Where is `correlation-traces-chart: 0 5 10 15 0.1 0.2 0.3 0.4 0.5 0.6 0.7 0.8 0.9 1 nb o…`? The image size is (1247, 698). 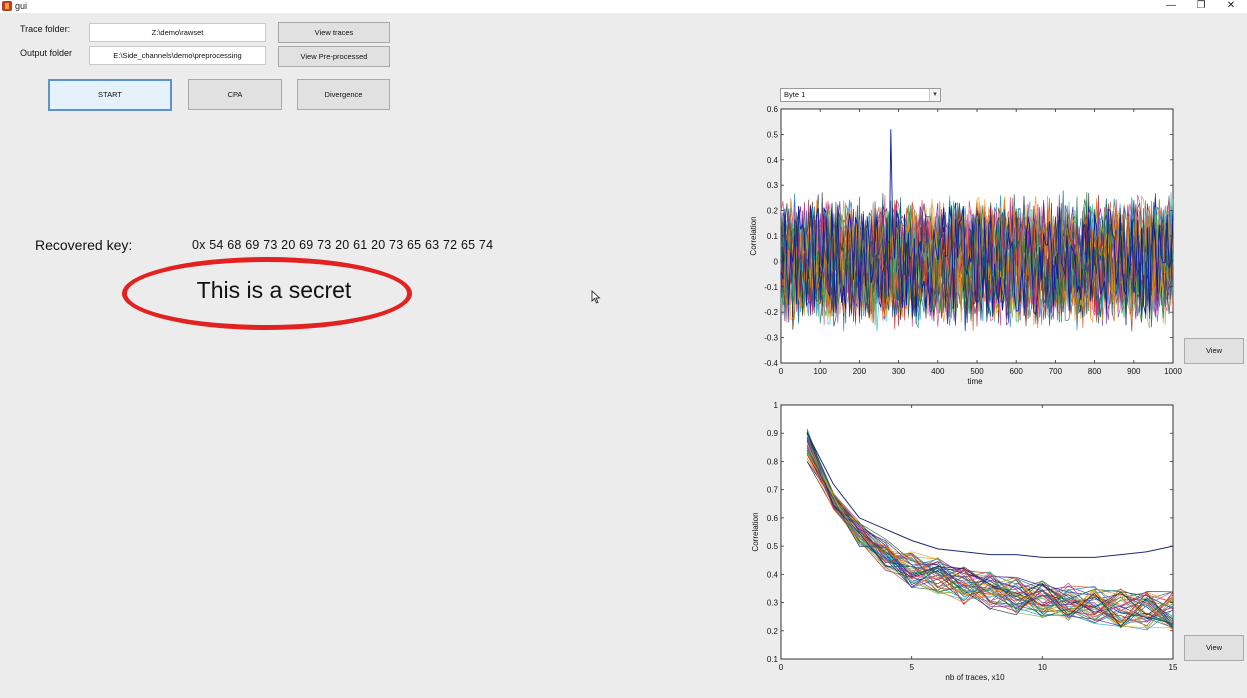 correlation-traces-chart: 0 5 10 15 0.1 0.2 0.3 0.4 0.5 0.6 0.7 0.8 0.9 1 nb o… is located at coordinates (964, 541).